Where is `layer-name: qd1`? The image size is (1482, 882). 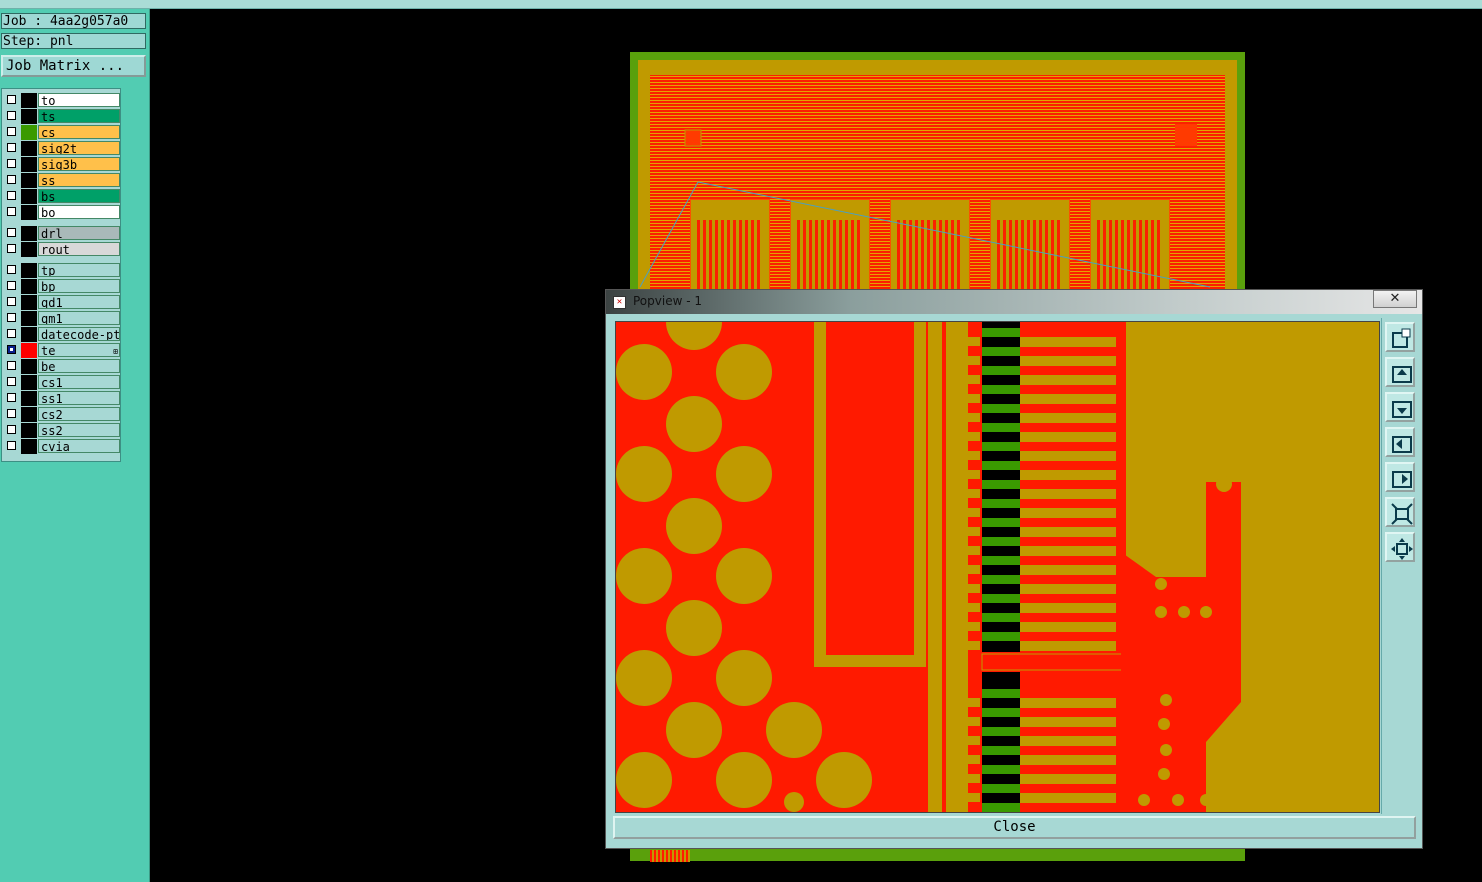 layer-name: qd1 is located at coordinates (79, 302).